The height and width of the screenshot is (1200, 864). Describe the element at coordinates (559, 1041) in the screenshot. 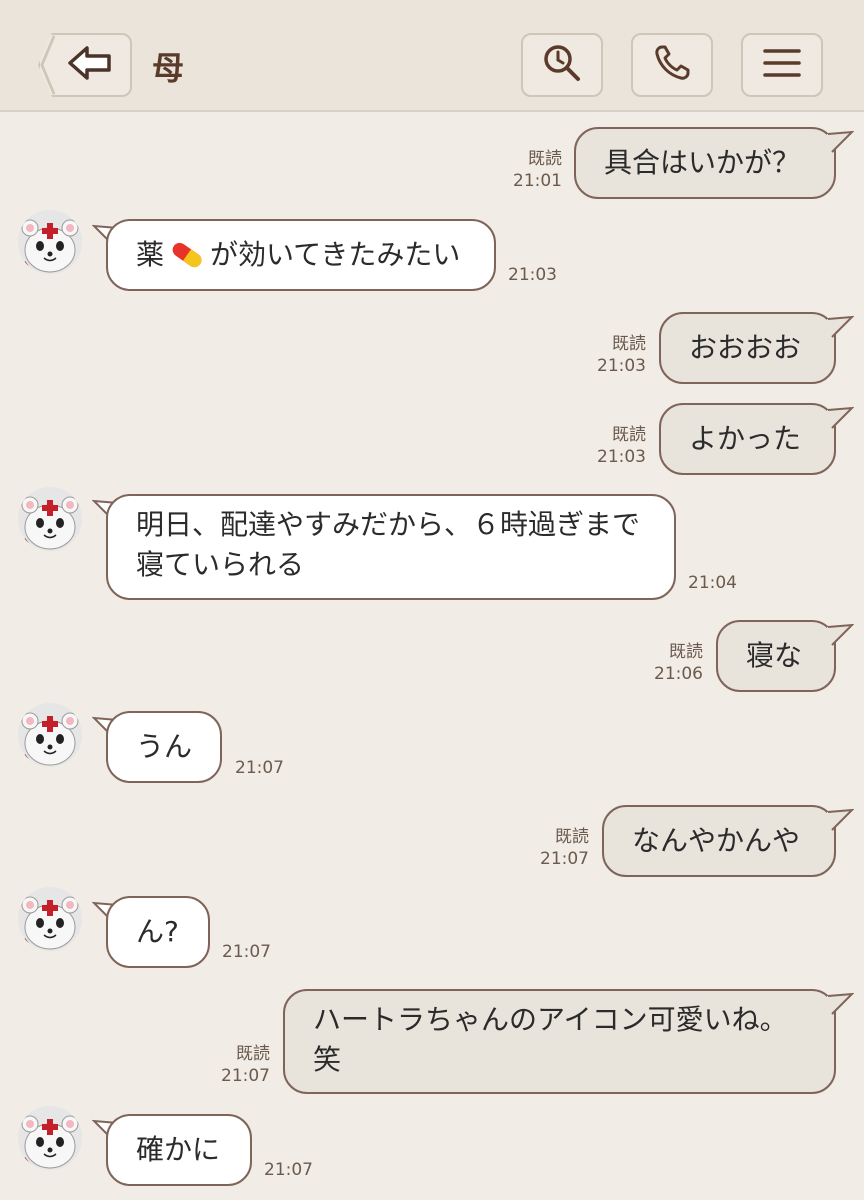

I see `message-bubble-outgoing: ハートラちゃんのアイコン可愛いね。 笑` at that location.